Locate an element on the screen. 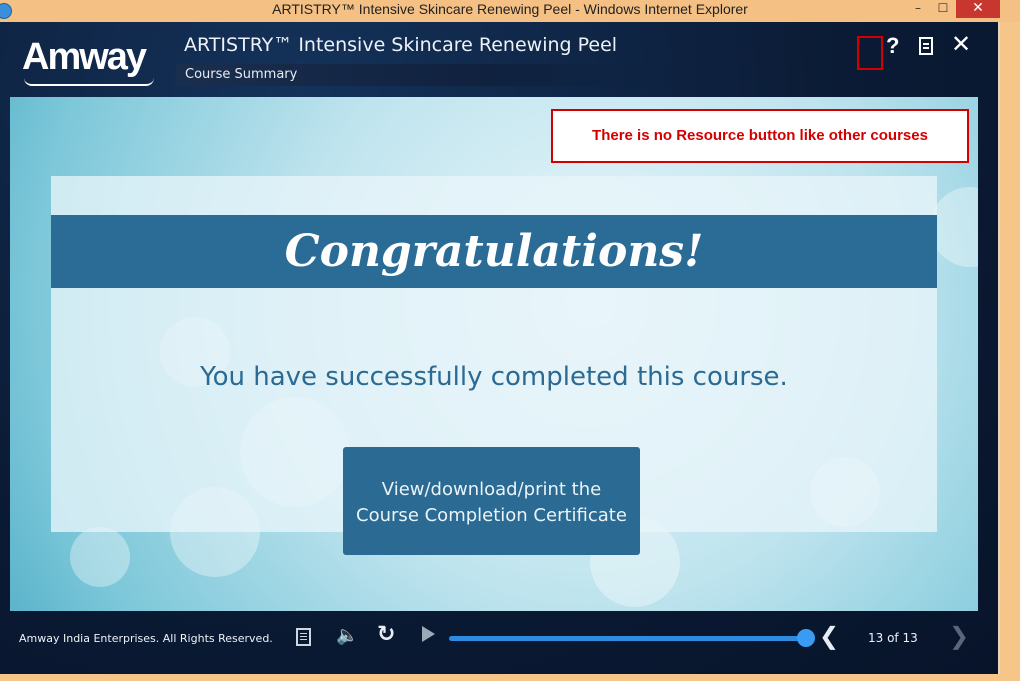 This screenshot has height=681, width=1020. amway-logo: Amway is located at coordinates (84, 57).